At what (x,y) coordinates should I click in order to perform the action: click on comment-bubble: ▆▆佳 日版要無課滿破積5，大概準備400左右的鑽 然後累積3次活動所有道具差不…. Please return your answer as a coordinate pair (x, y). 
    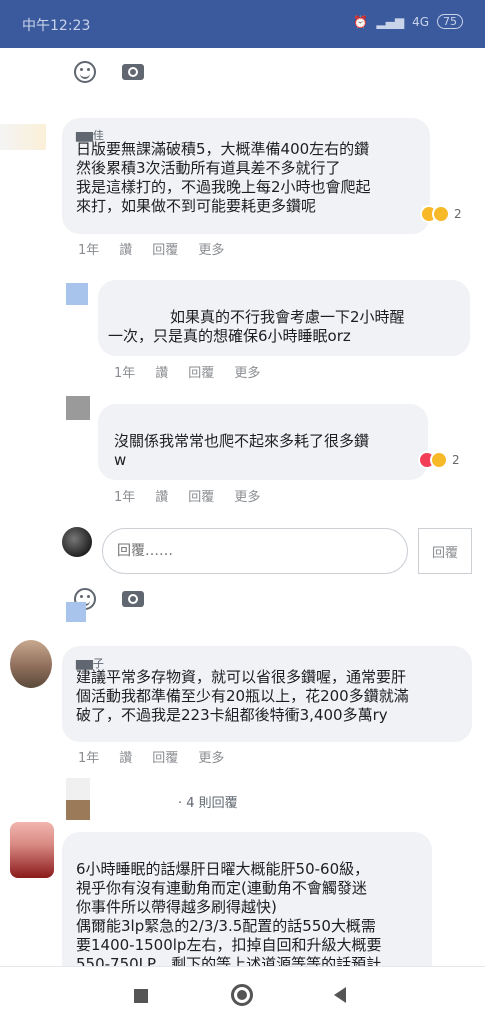
    Looking at the image, I should click on (246, 176).